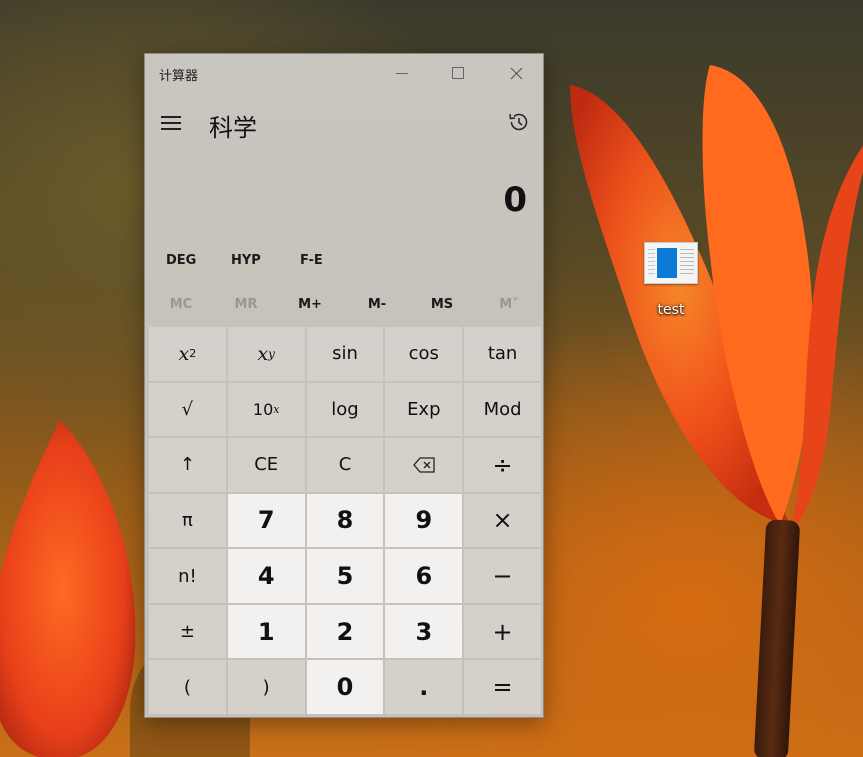  I want to click on divide-button: ÷, so click(502, 465).